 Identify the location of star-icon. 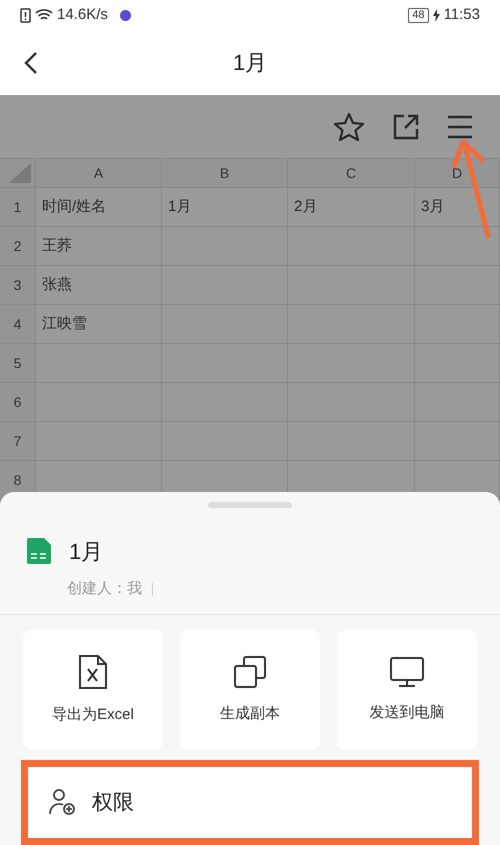
(349, 127).